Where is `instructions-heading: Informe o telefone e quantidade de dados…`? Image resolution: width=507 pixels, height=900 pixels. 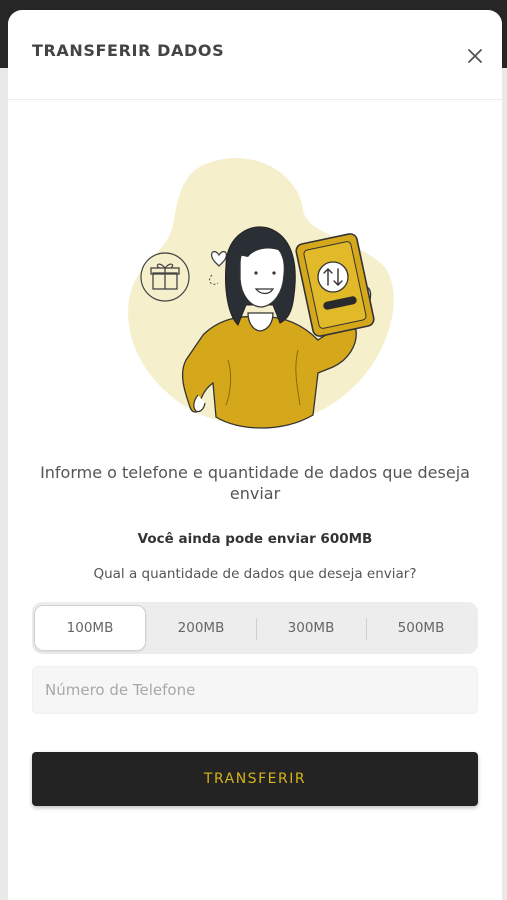
instructions-heading: Informe o telefone e quantidade de dados… is located at coordinates (255, 483).